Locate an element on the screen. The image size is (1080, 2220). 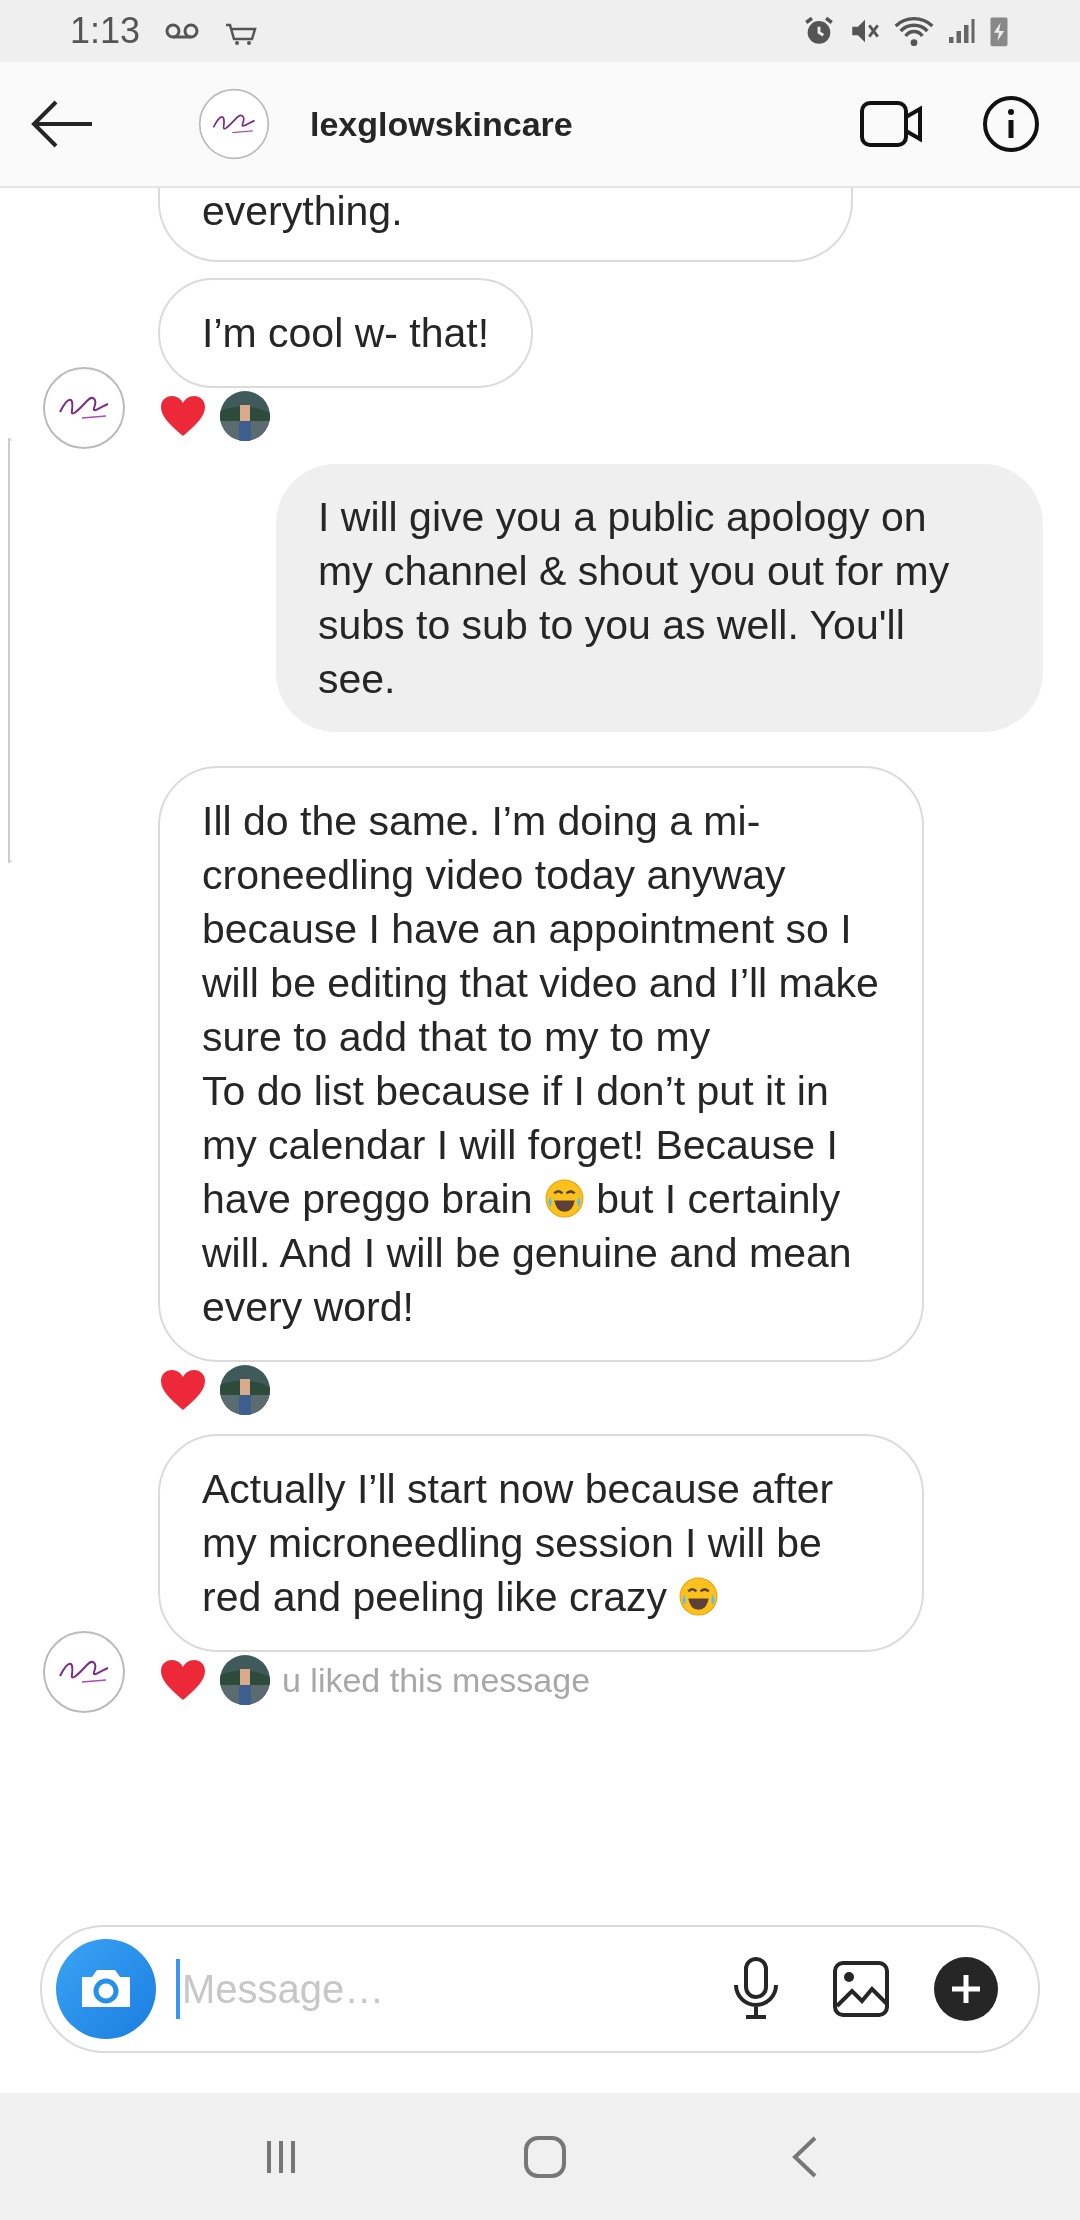
message-bubble: everything. is located at coordinates (505, 225).